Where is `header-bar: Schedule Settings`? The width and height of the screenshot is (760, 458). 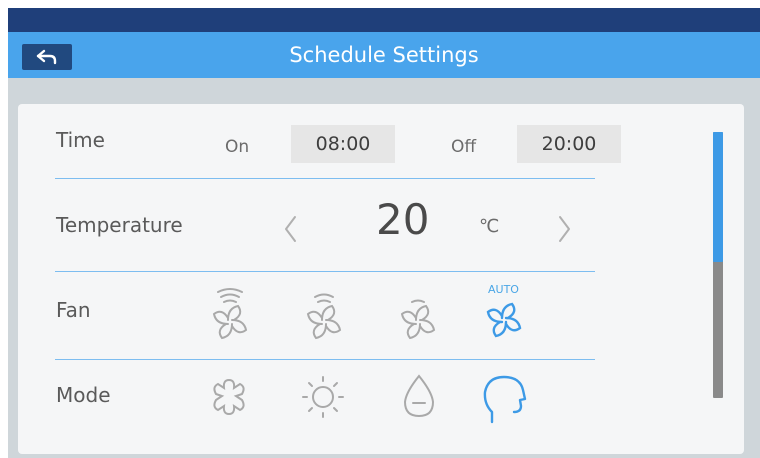
header-bar: Schedule Settings is located at coordinates (384, 55).